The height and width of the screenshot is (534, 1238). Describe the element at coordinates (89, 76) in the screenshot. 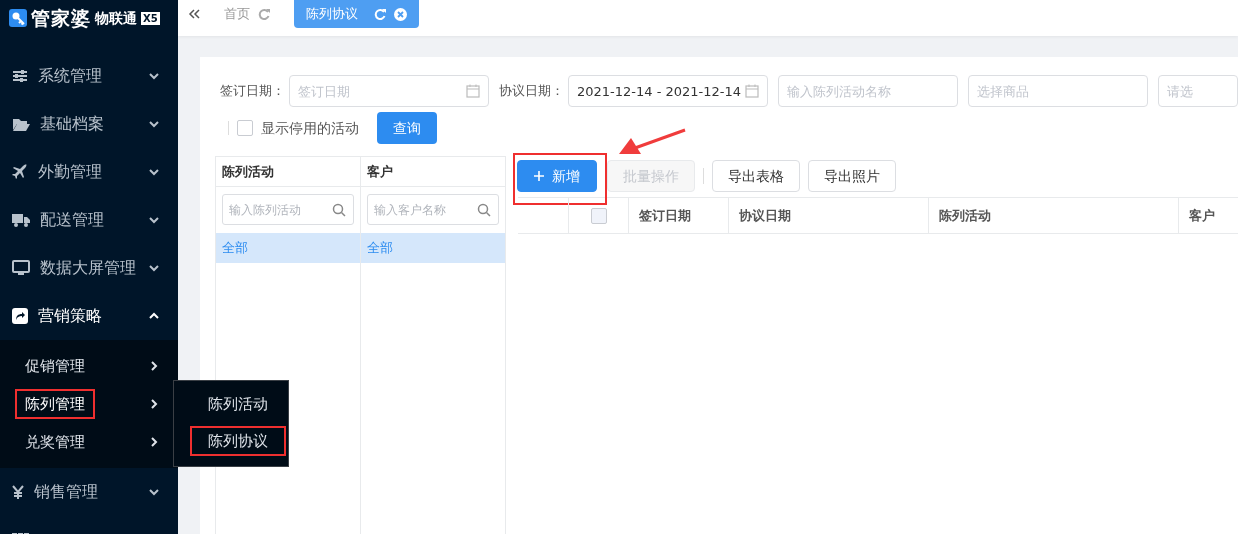

I see `menu-item: 系统管理` at that location.